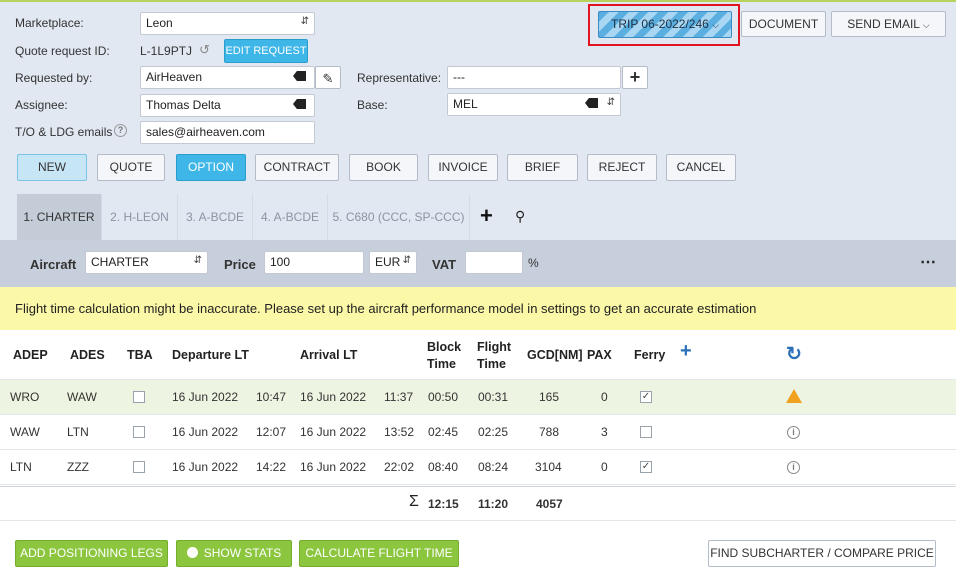 The height and width of the screenshot is (584, 956). What do you see at coordinates (64, 132) in the screenshot?
I see `emails-label: T/O & LDG emails` at bounding box center [64, 132].